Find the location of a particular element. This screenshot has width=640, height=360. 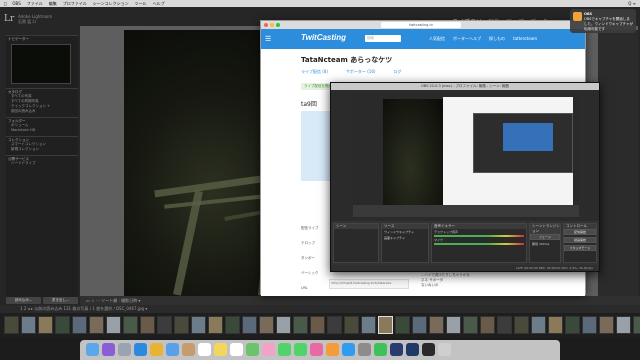

site-logo: TwitCasting is located at coordinates (323, 37).